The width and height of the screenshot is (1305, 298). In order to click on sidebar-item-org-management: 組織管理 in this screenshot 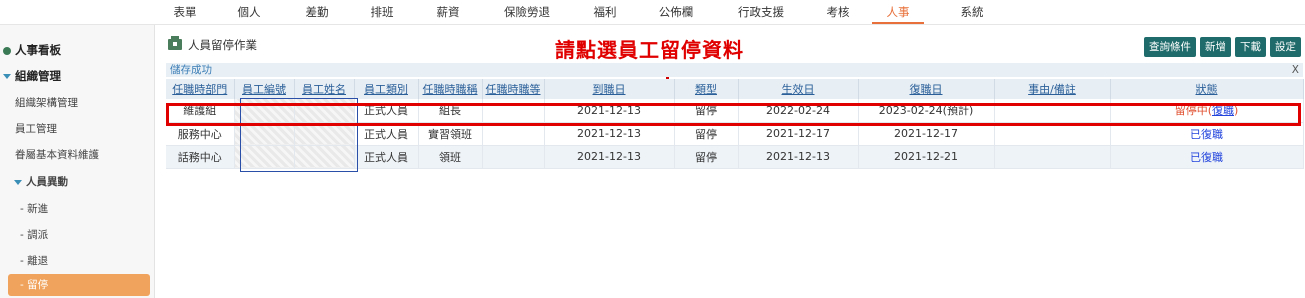, I will do `click(80, 76)`.